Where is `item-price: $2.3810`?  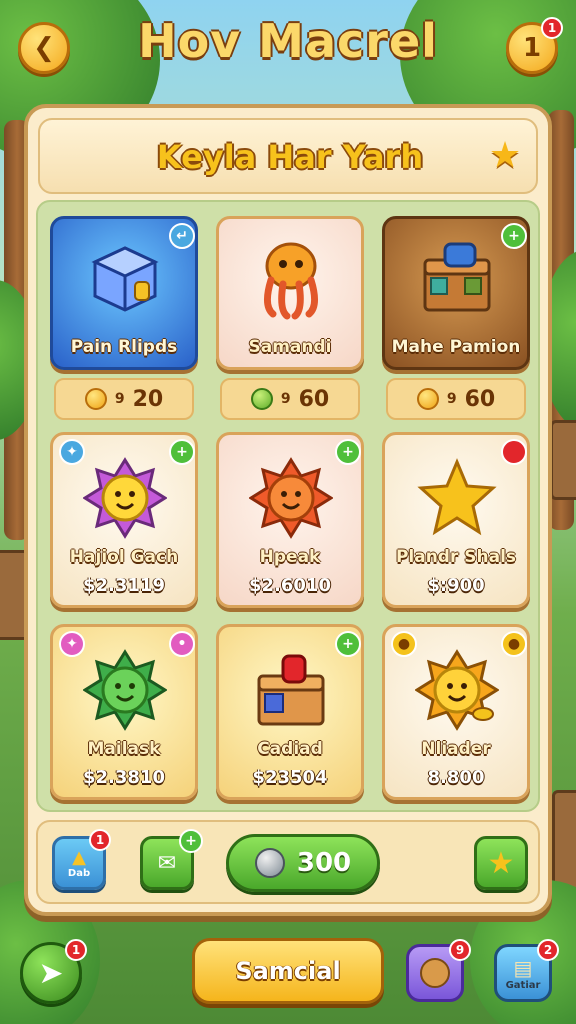 item-price: $2.3810 is located at coordinates (124, 777).